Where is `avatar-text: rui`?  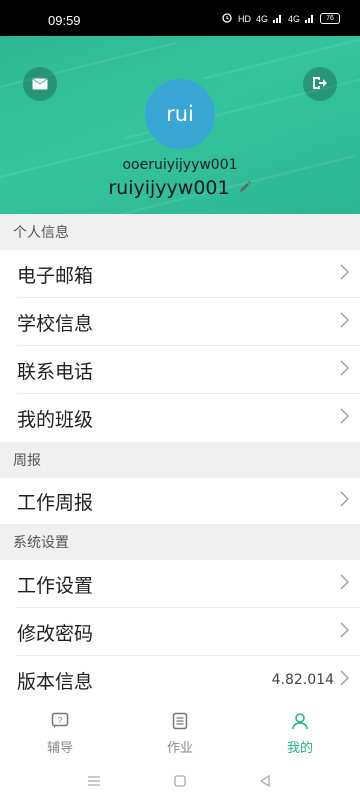
avatar-text: rui is located at coordinates (180, 114).